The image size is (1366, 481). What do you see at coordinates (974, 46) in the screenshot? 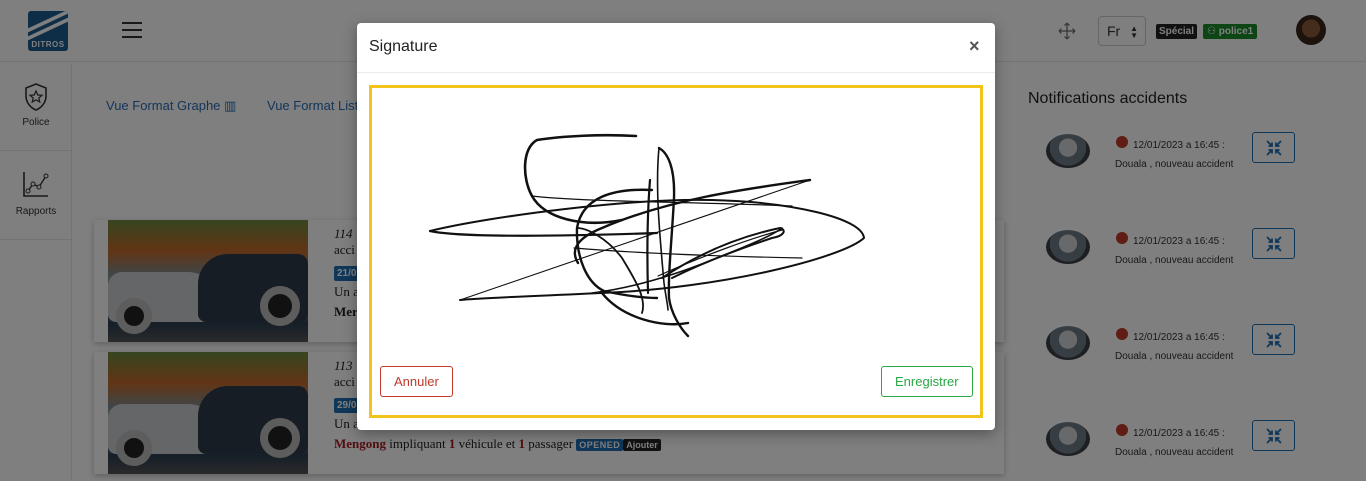
I see `close-icon: ×` at bounding box center [974, 46].